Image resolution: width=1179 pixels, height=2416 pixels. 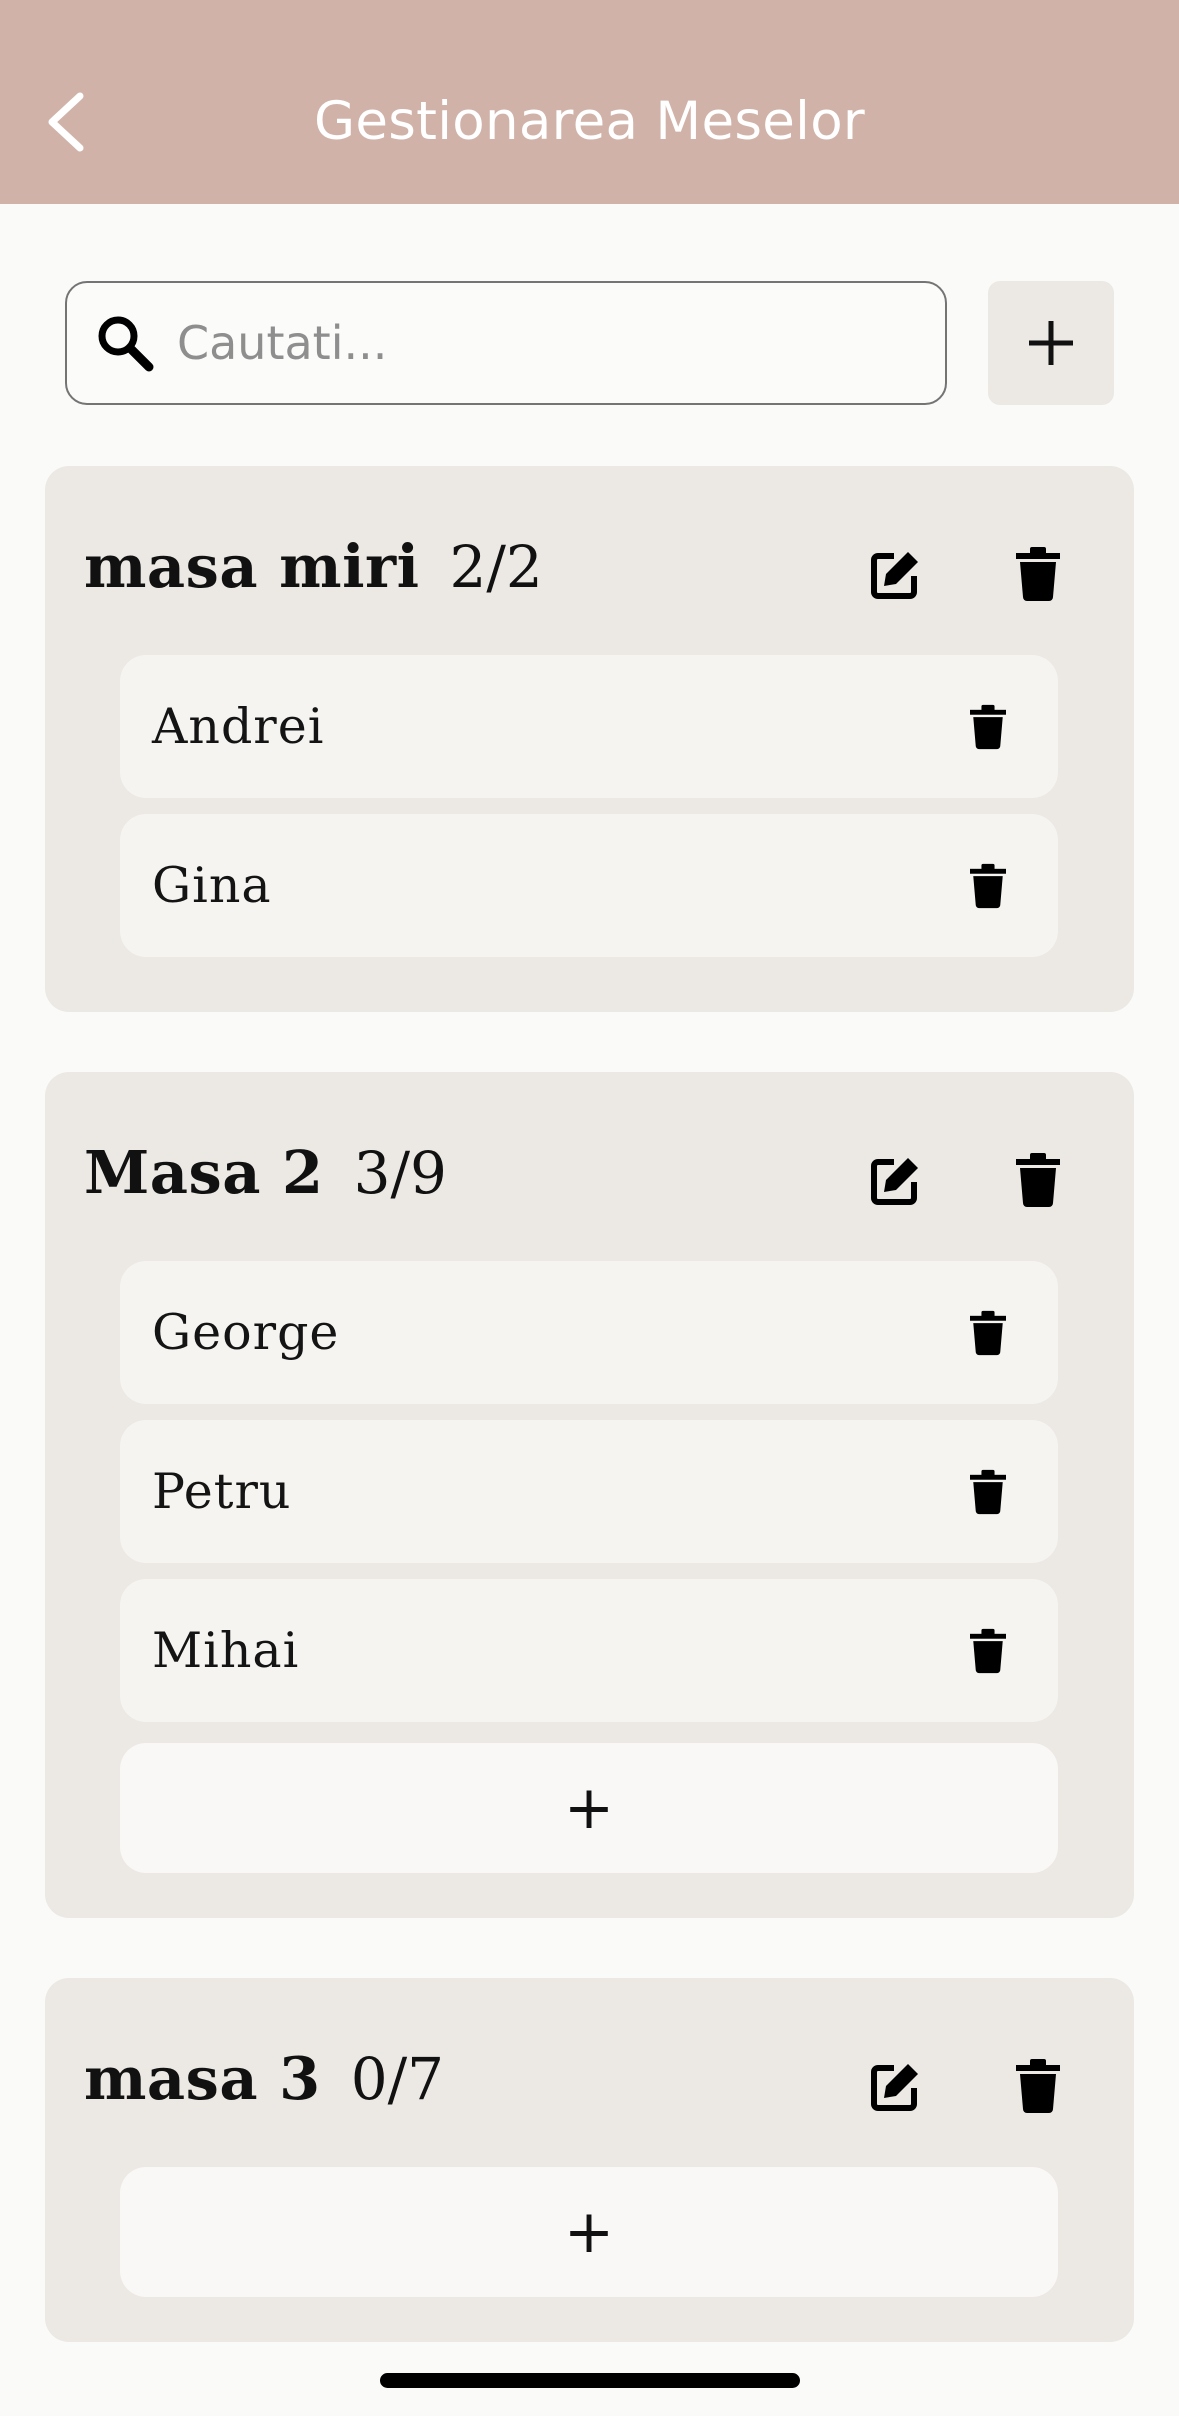 What do you see at coordinates (496, 567) in the screenshot?
I see `table-occupancy: 2/2` at bounding box center [496, 567].